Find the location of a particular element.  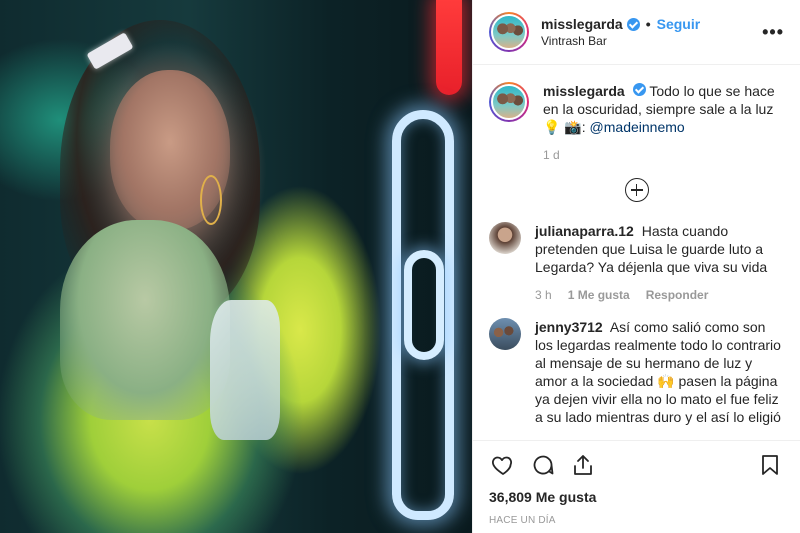

author-avatar is located at coordinates (509, 32).